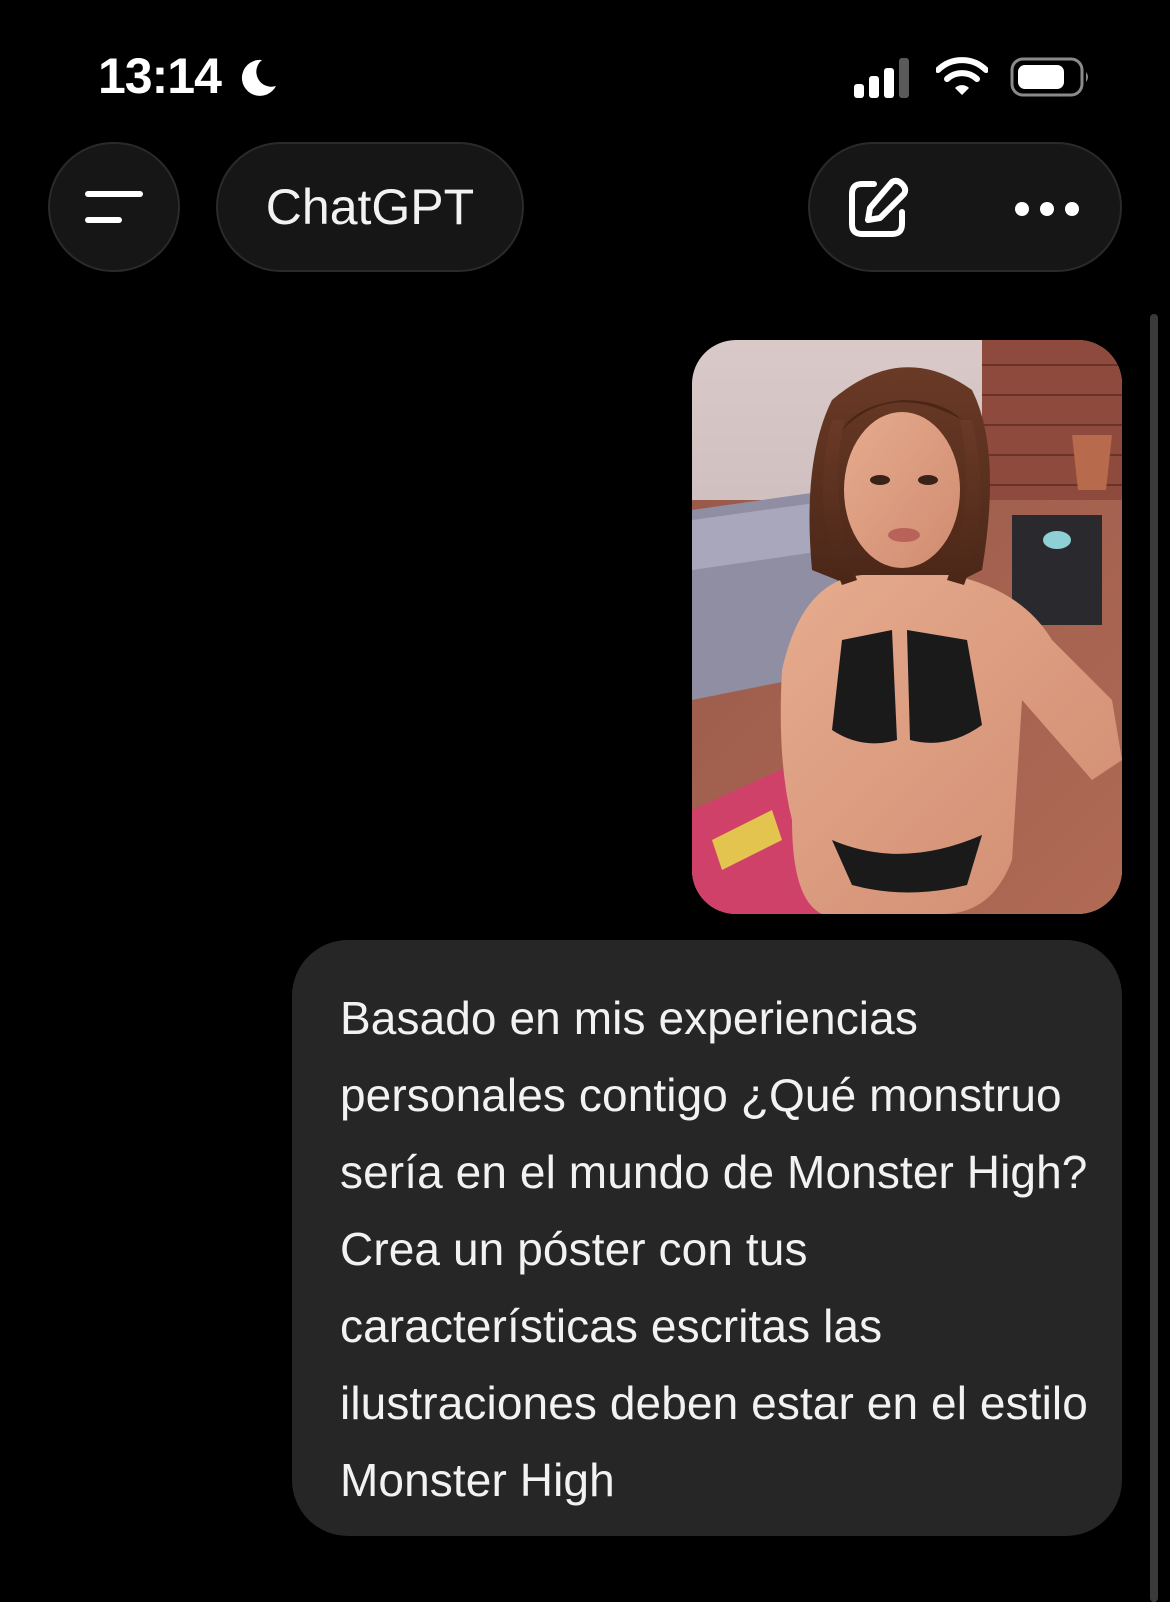 This screenshot has width=1170, height=1602. What do you see at coordinates (585, 70) in the screenshot?
I see `status-bar: 13:14` at bounding box center [585, 70].